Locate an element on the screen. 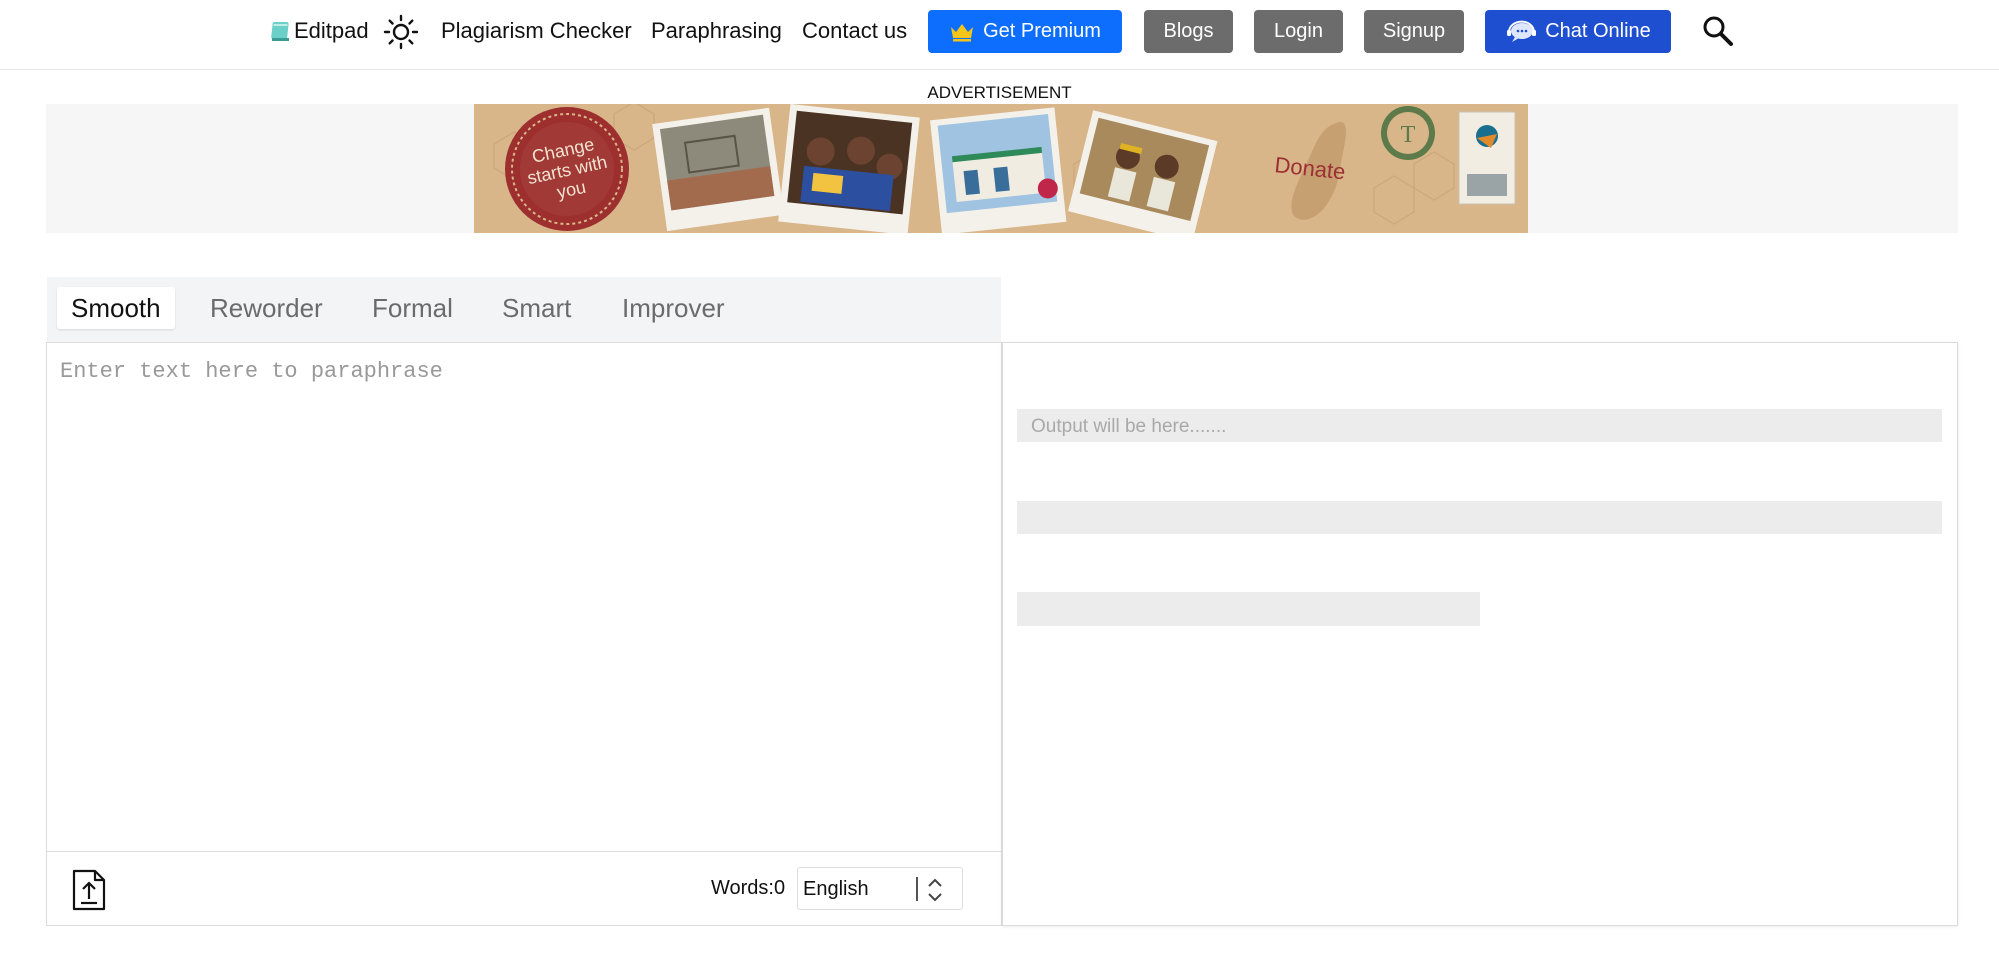  nav-plagiarism-checker: Plagiarism Checker is located at coordinates (536, 31).